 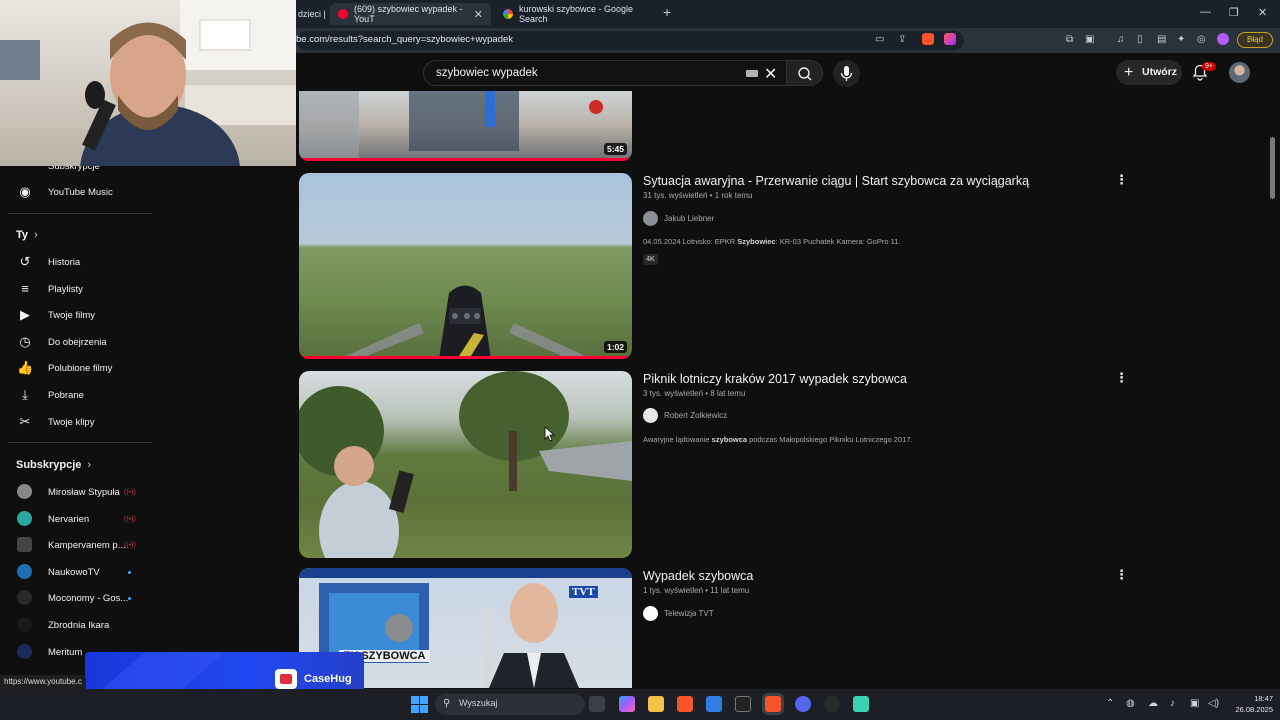 What do you see at coordinates (615, 347) in the screenshot?
I see `video-duration: 1:02` at bounding box center [615, 347].